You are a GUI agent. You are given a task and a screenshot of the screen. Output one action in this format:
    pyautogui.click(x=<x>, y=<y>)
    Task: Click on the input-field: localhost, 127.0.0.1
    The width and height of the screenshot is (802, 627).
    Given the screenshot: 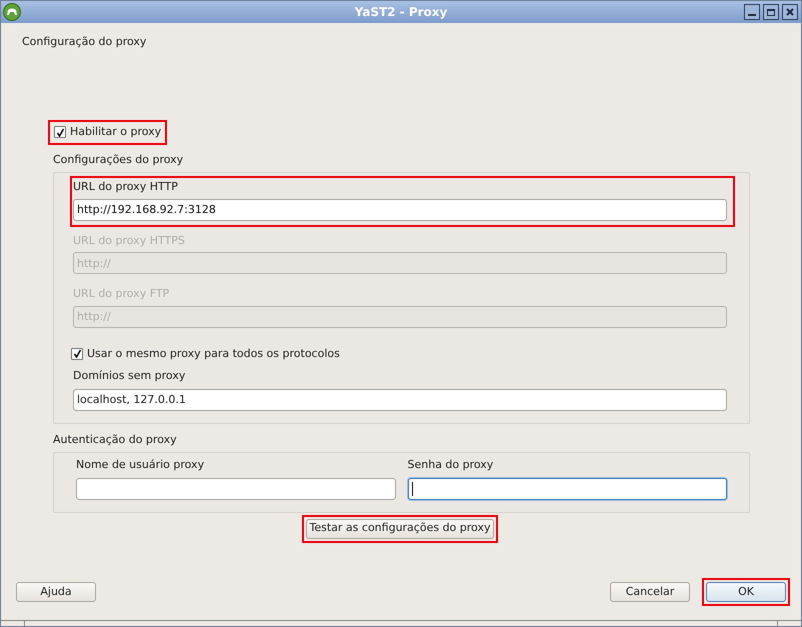 What is the action you would take?
    pyautogui.click(x=400, y=399)
    